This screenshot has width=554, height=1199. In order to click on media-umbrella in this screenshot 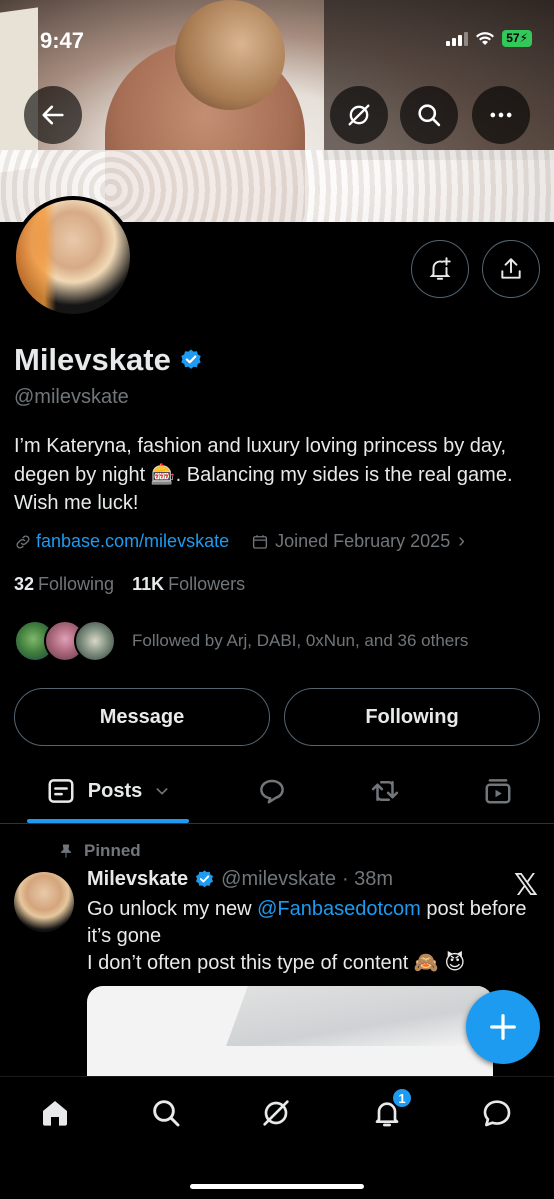, I will do `click(359, 1016)`.